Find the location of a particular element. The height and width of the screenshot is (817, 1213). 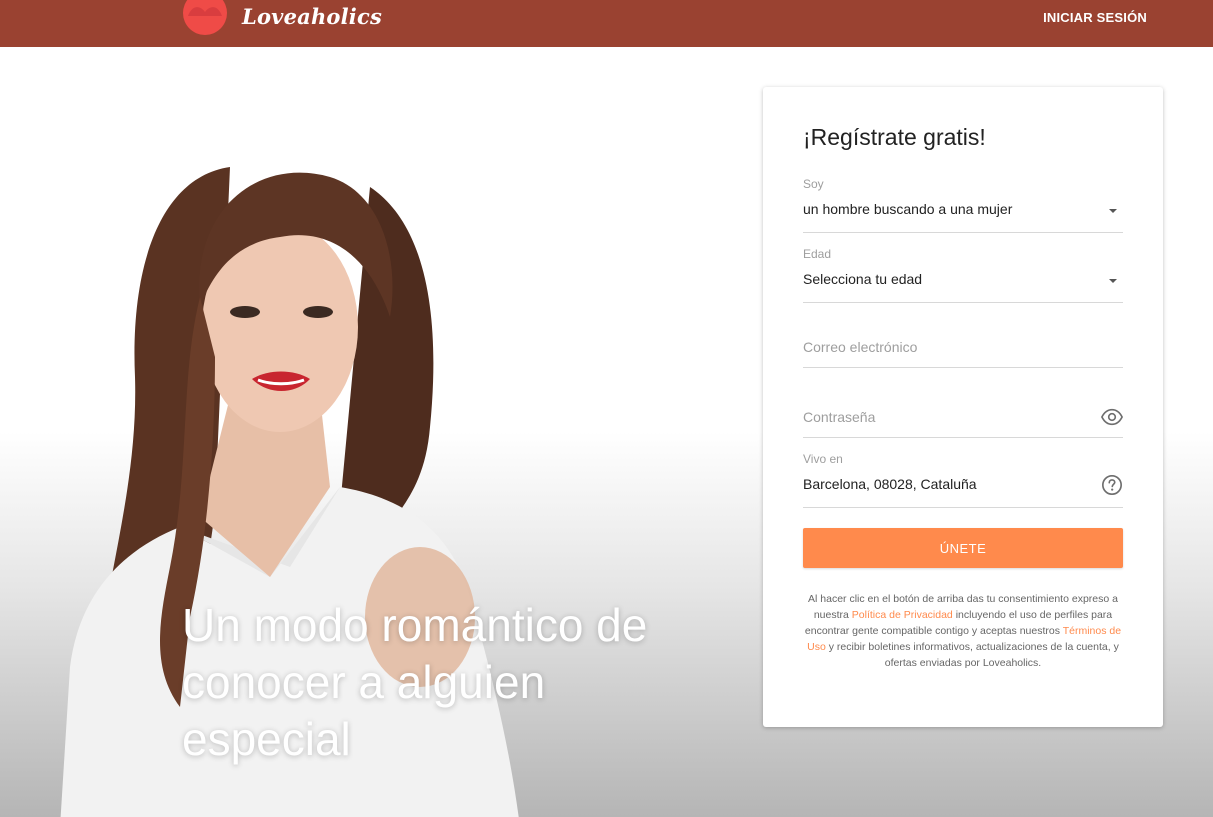

top-header: Loveaholics INICIAR SESIÓN is located at coordinates (606, 23).